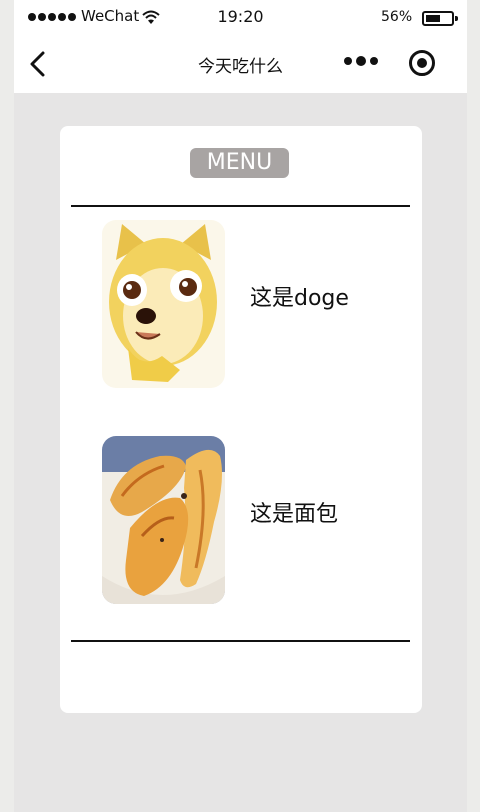  What do you see at coordinates (440, 18) in the screenshot?
I see `battery-icon` at bounding box center [440, 18].